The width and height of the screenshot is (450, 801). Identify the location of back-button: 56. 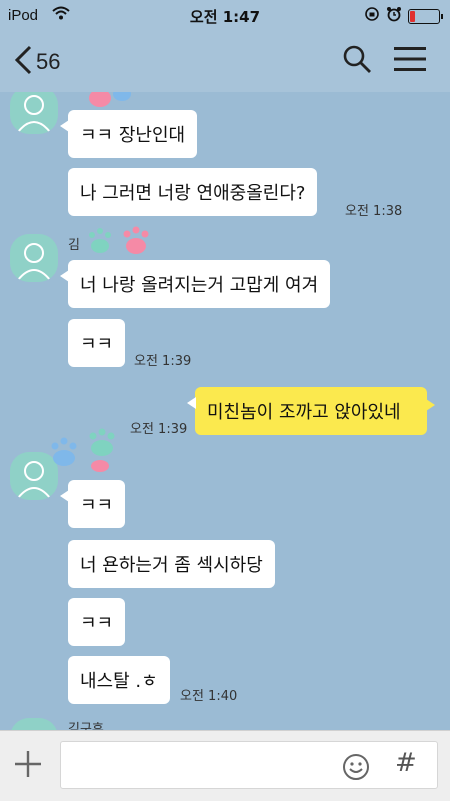
(36, 62).